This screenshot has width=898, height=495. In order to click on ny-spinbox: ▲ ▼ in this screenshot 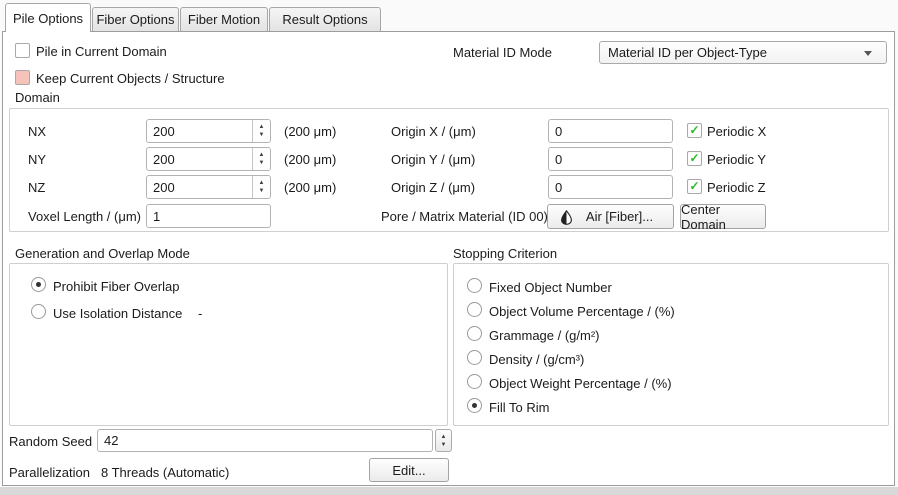, I will do `click(208, 159)`.